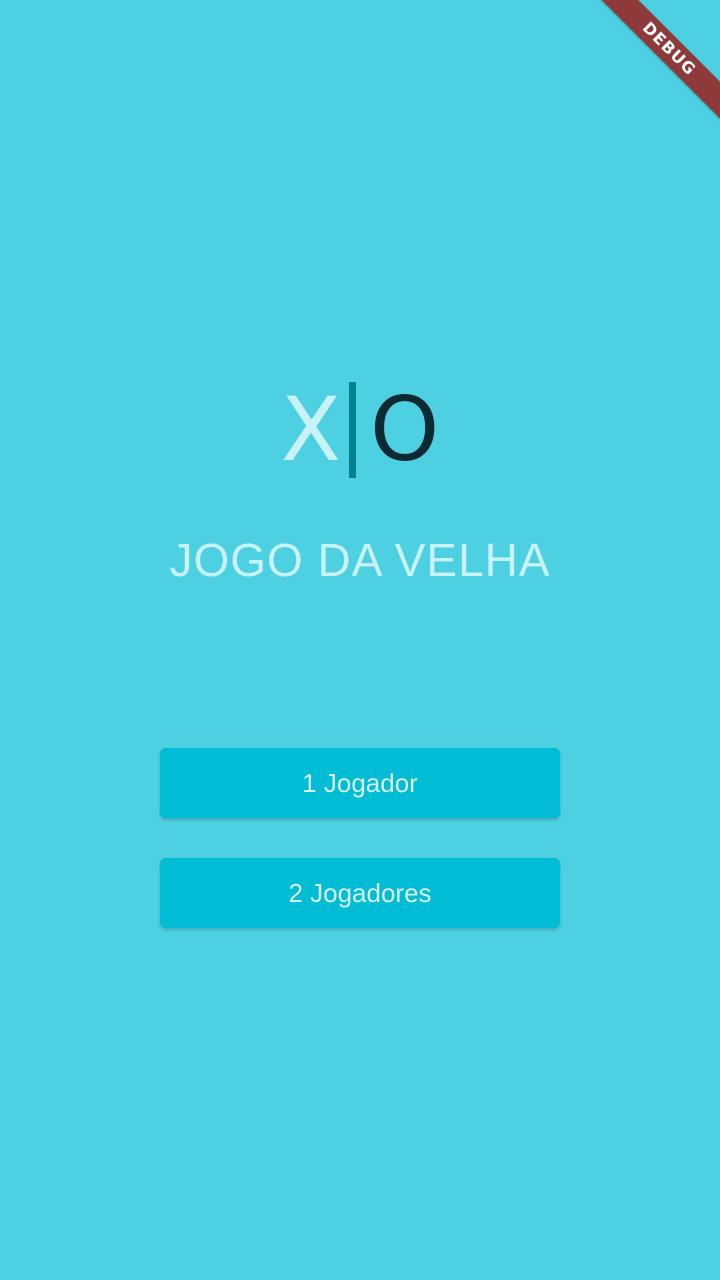 This screenshot has height=1280, width=720. I want to click on logo-divider, so click(353, 430).